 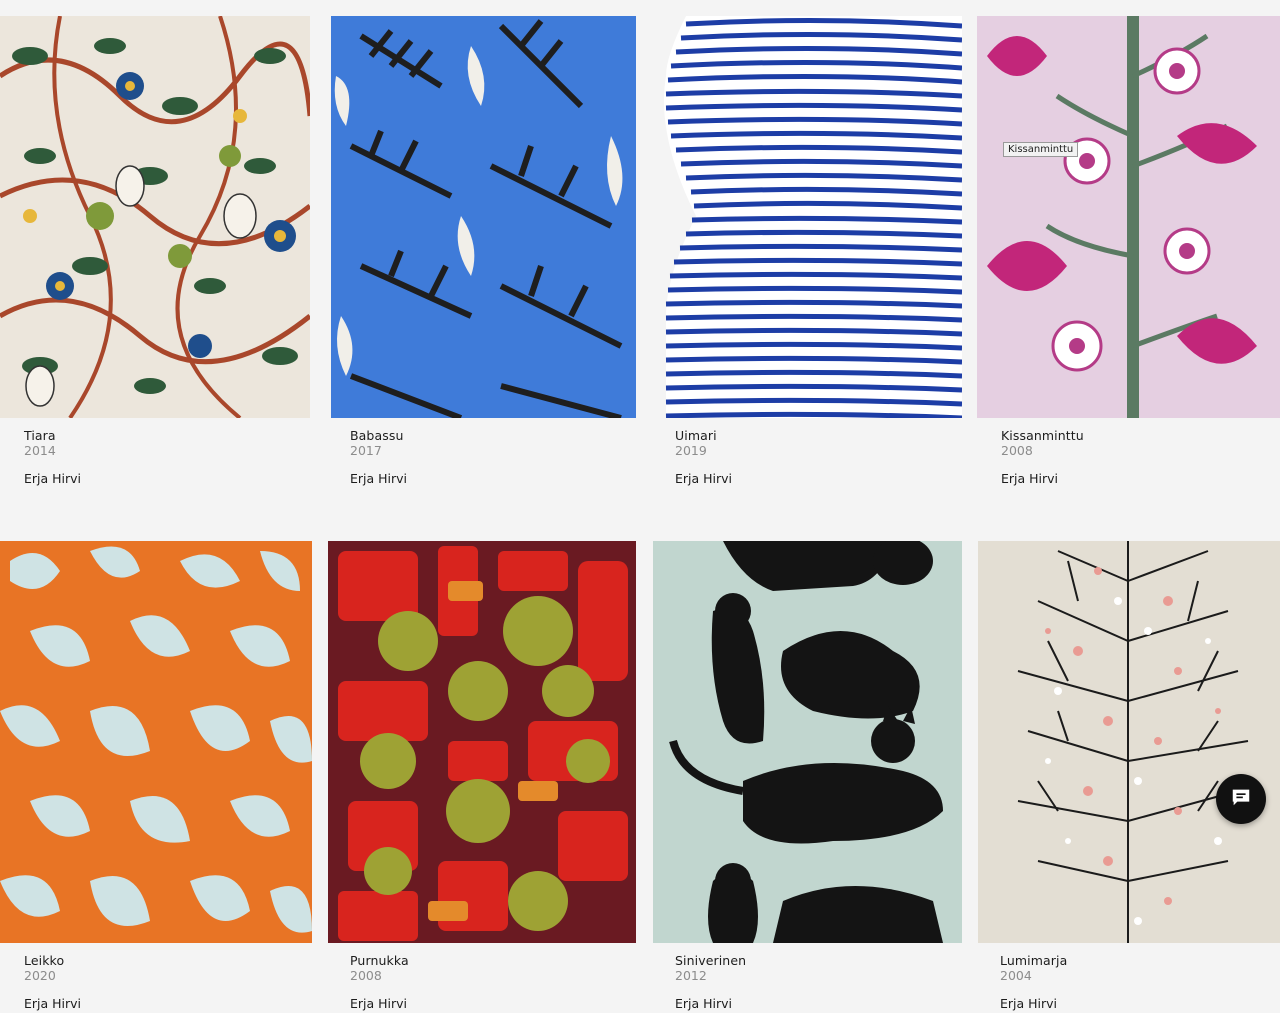 What do you see at coordinates (818, 960) in the screenshot?
I see `product-name: Siniverinen` at bounding box center [818, 960].